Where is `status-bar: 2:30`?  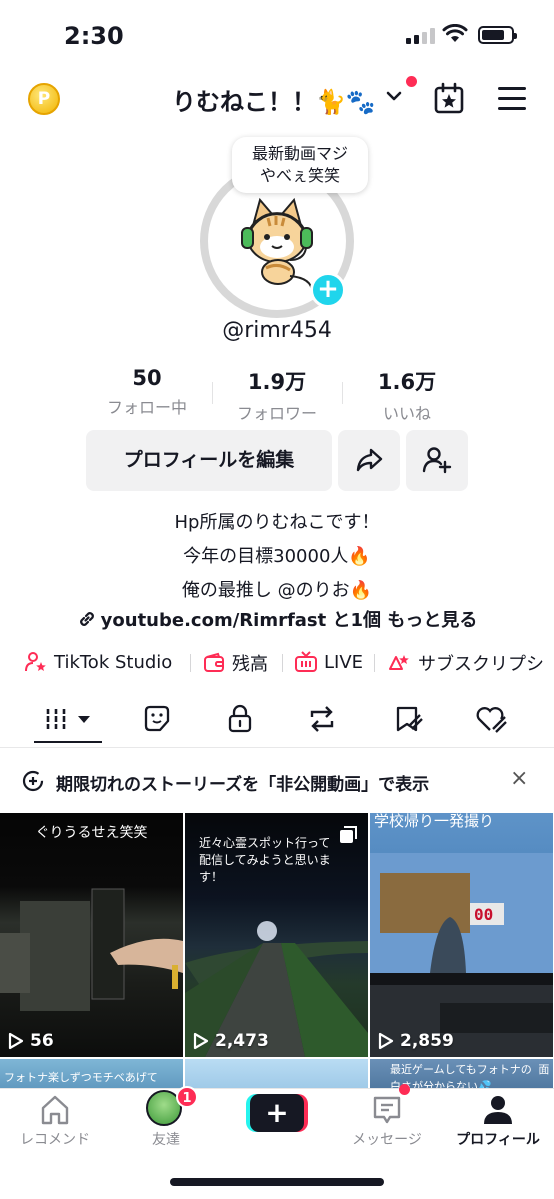 status-bar: 2:30 is located at coordinates (277, 35).